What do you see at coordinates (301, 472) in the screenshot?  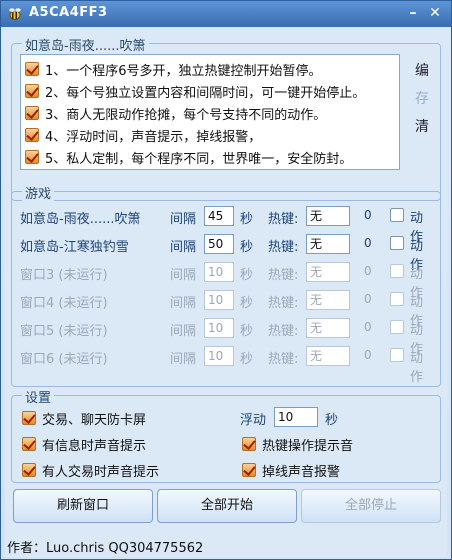 I see `disconnect-alarm-label: 掉线声音报警` at bounding box center [301, 472].